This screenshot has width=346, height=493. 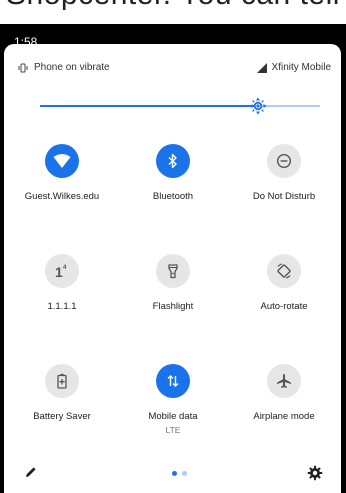 I want to click on carrier-label: Xfinity Mobile, so click(x=301, y=67).